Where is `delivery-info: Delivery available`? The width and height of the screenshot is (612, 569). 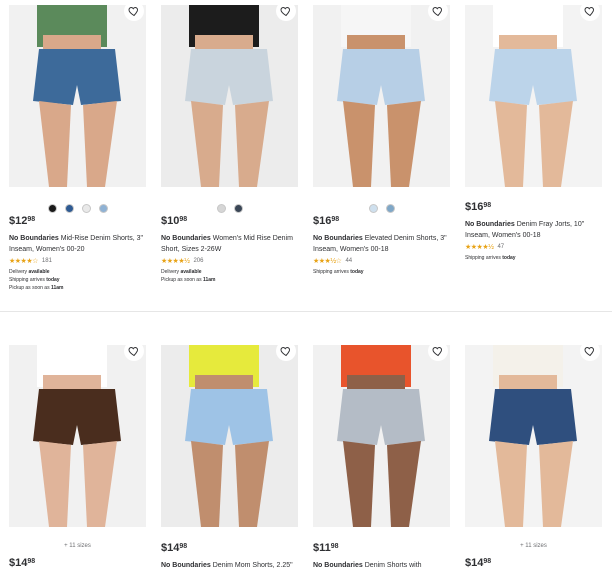 delivery-info: Delivery available is located at coordinates (29, 272).